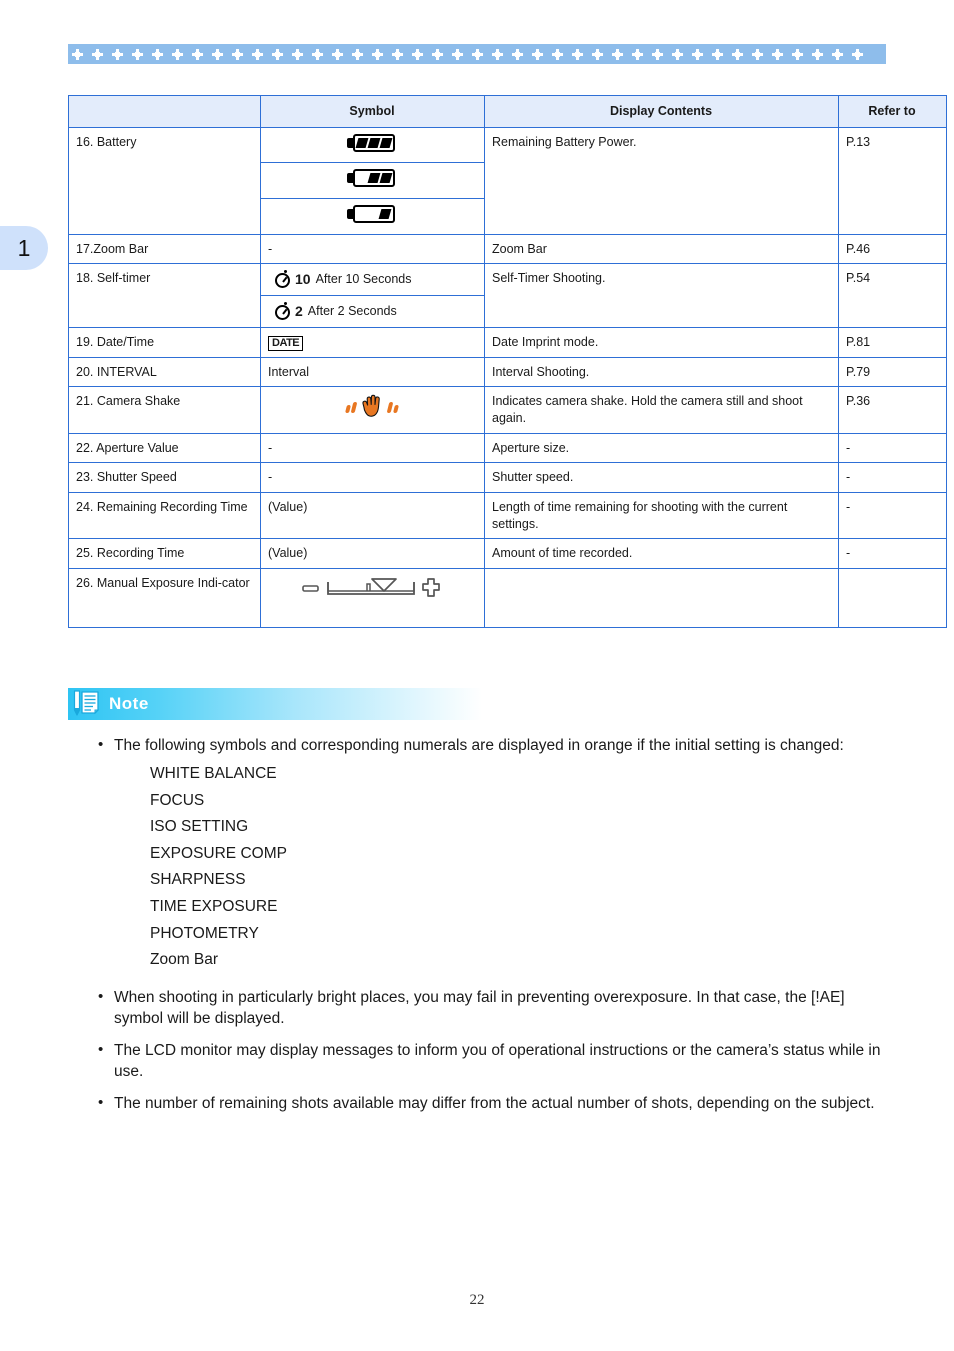 This screenshot has width=954, height=1351. Describe the element at coordinates (214, 906) in the screenshot. I see `note-sub-item: TIME EXPOSURE` at that location.